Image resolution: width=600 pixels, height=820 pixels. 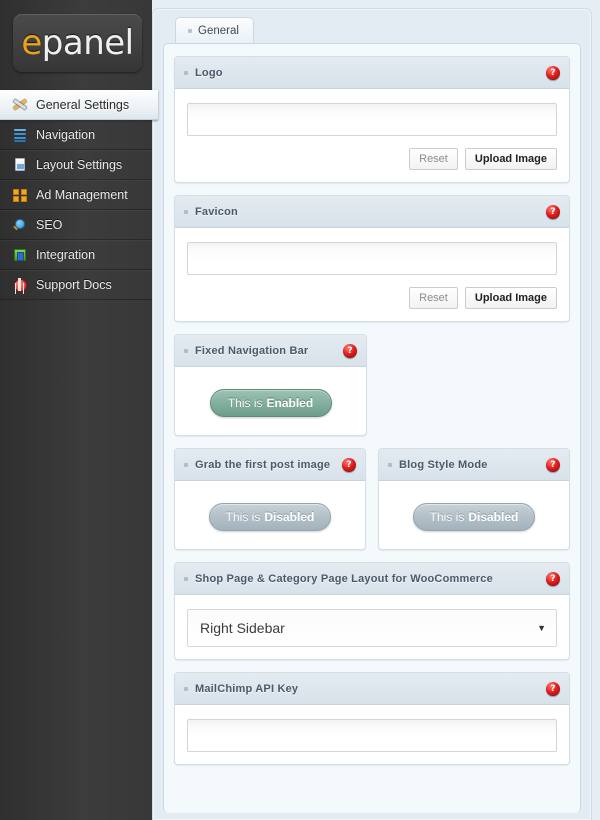 What do you see at coordinates (216, 211) in the screenshot?
I see `panel-title: Favicon` at bounding box center [216, 211].